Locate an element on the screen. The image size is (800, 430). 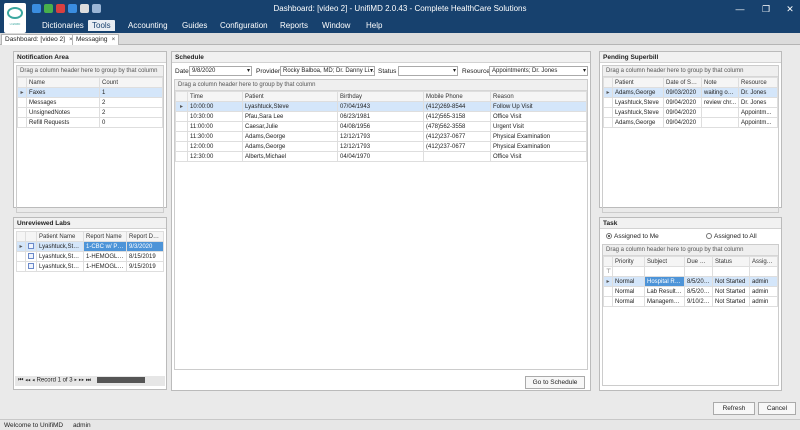
column-header-birthday: Birthday is located at coordinates (380, 96).